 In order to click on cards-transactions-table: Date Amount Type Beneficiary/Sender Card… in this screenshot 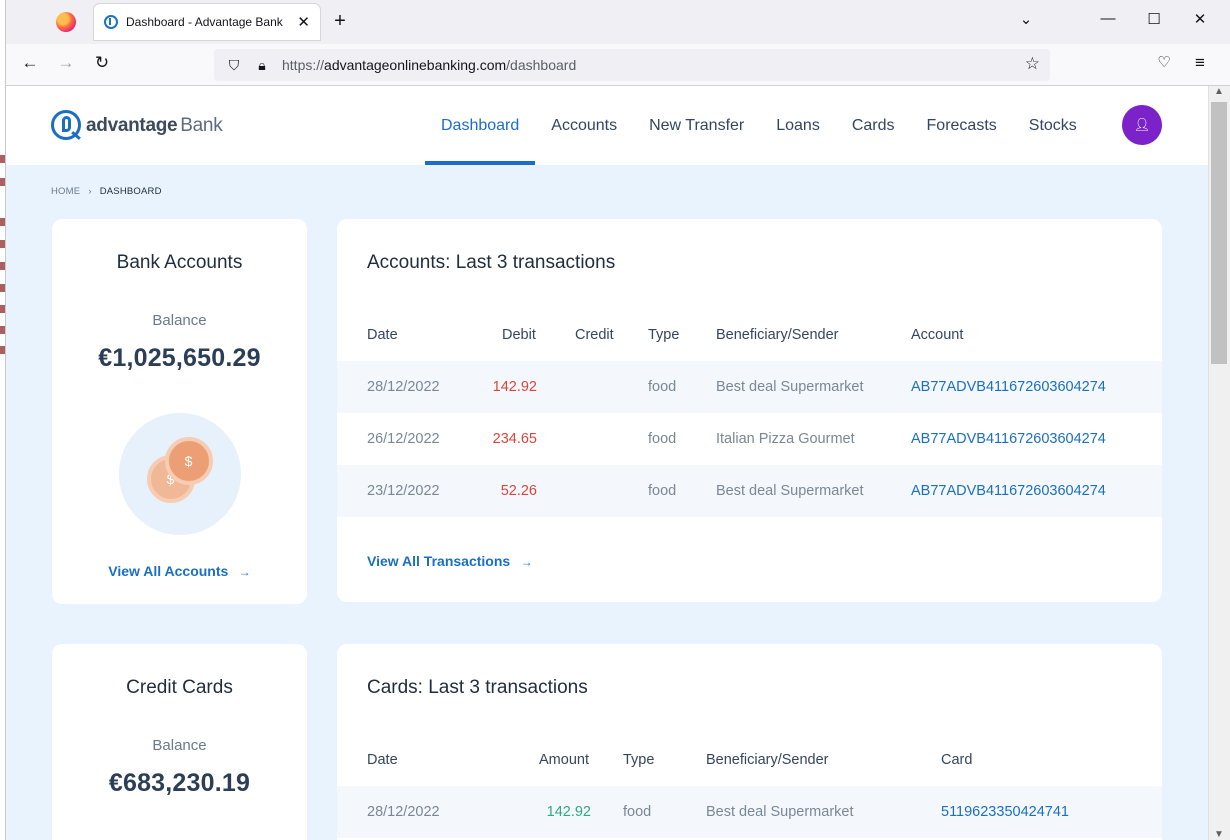, I will do `click(749, 786)`.